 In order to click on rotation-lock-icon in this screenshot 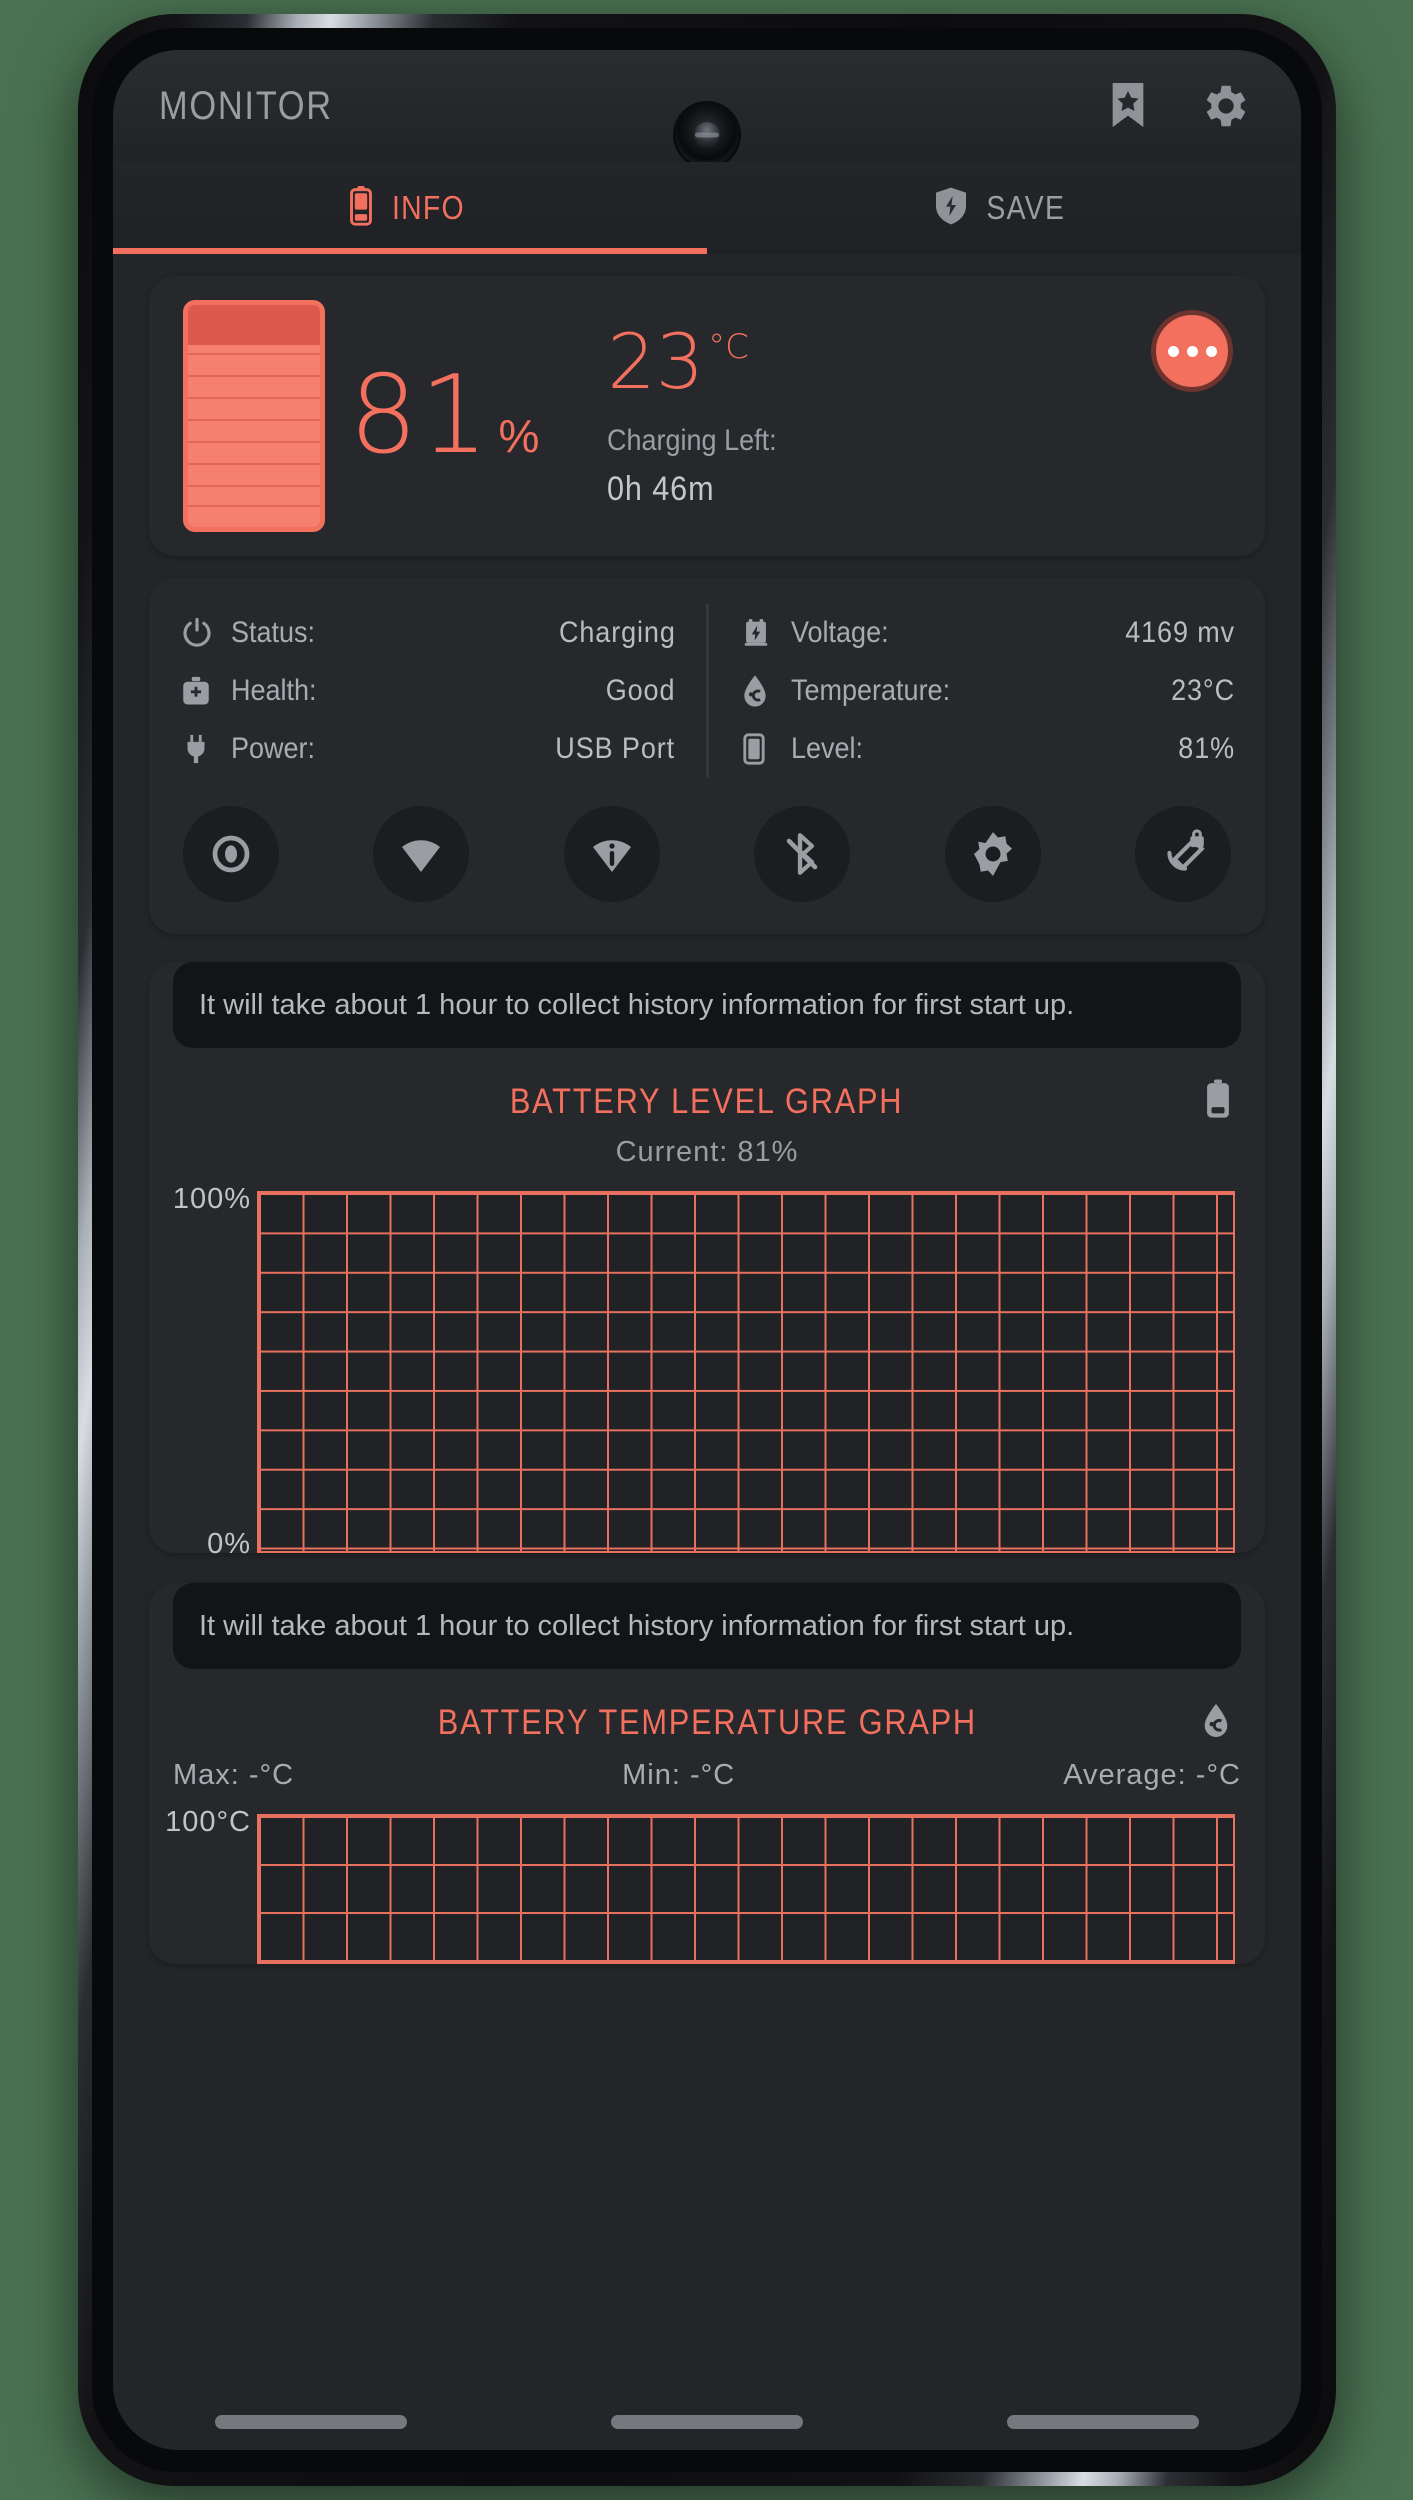, I will do `click(1182, 854)`.